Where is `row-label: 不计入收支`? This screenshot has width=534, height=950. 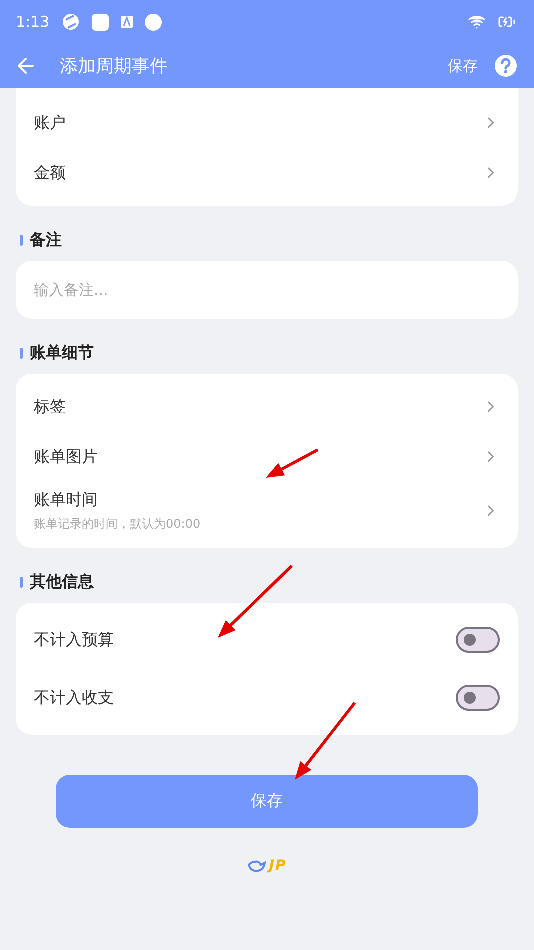
row-label: 不计入收支 is located at coordinates (74, 698).